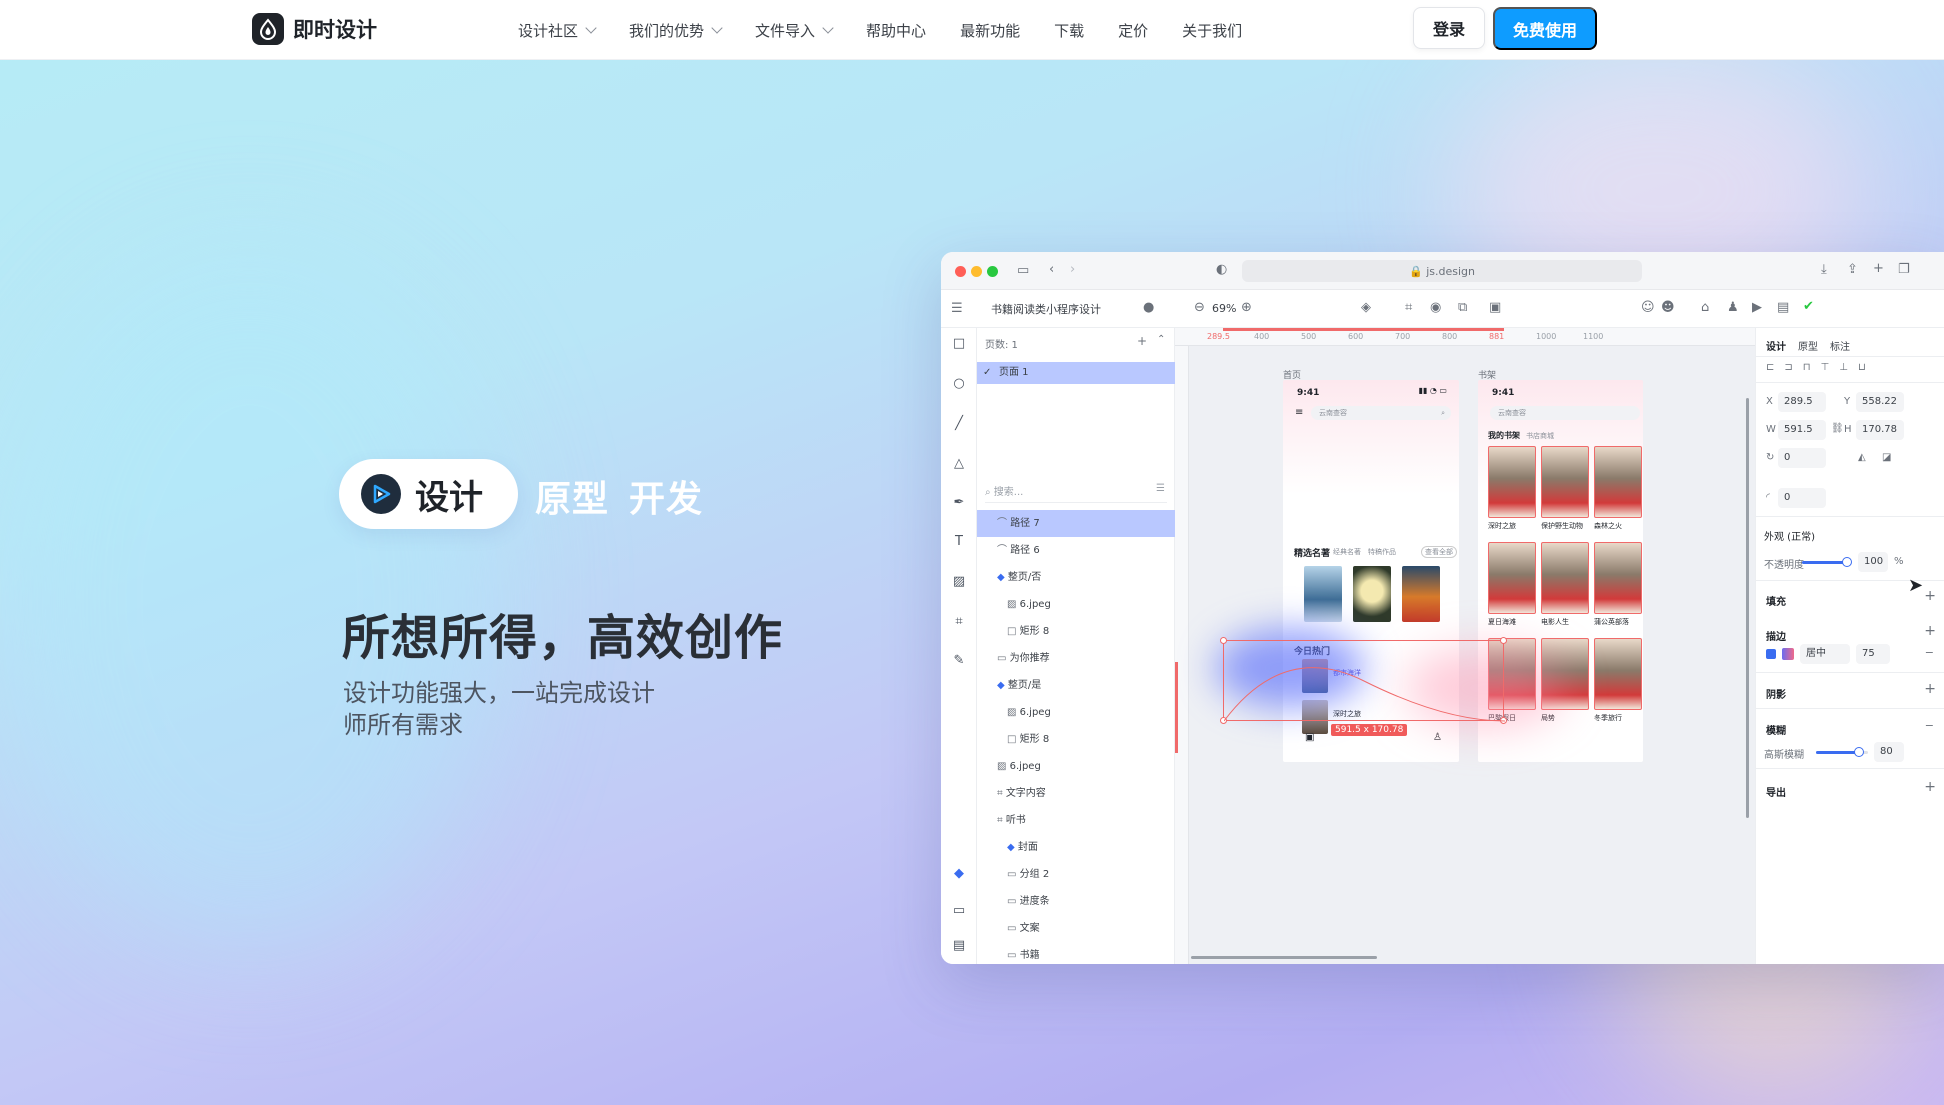 This screenshot has height=1105, width=1944. I want to click on layer-row: ◆ 整页/否, so click(1076, 577).